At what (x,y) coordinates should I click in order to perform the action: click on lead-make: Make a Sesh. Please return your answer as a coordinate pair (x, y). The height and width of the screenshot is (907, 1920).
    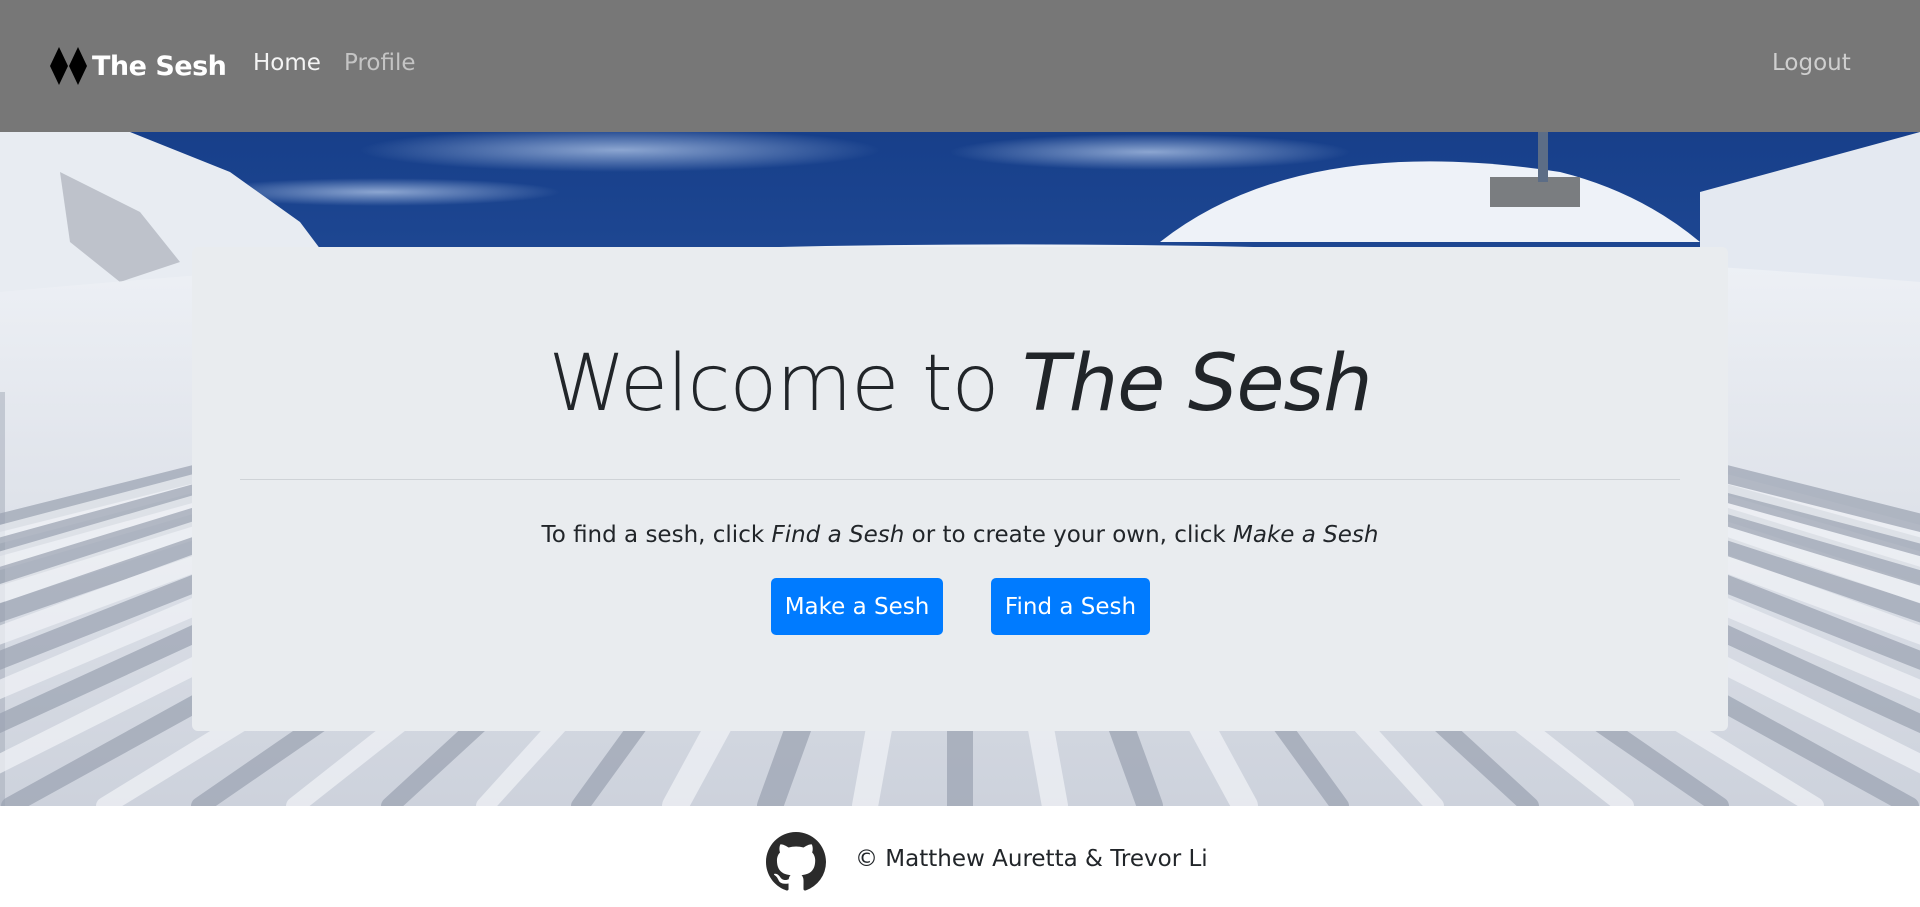
    Looking at the image, I should click on (1306, 535).